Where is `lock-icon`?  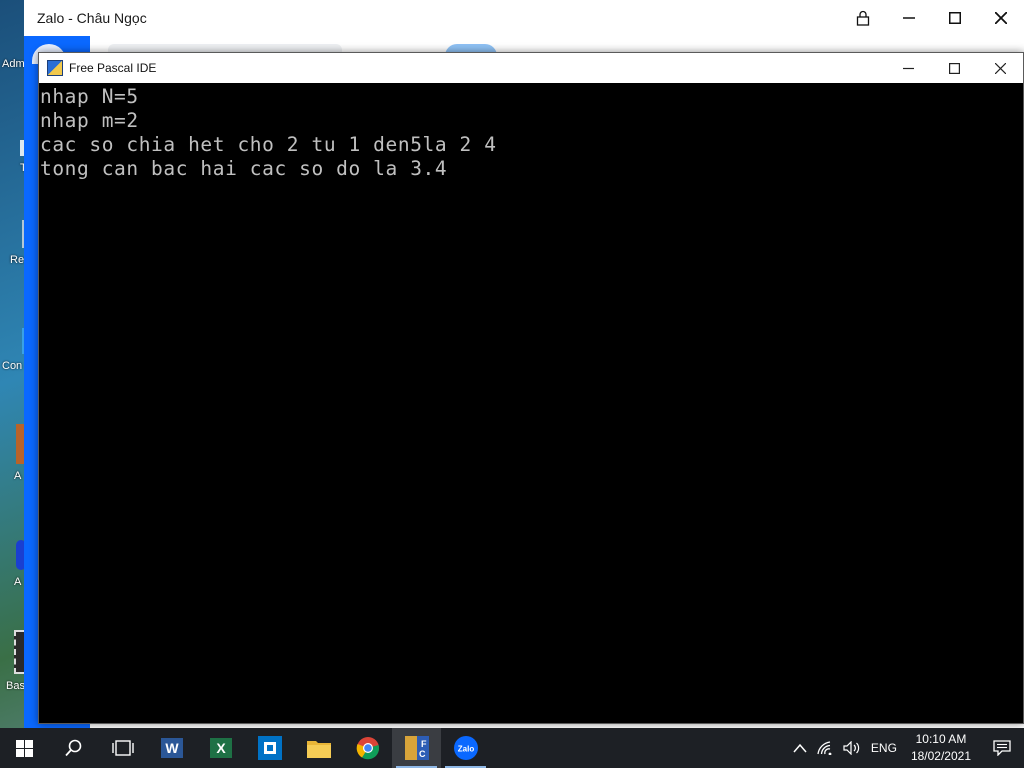
lock-icon is located at coordinates (863, 18).